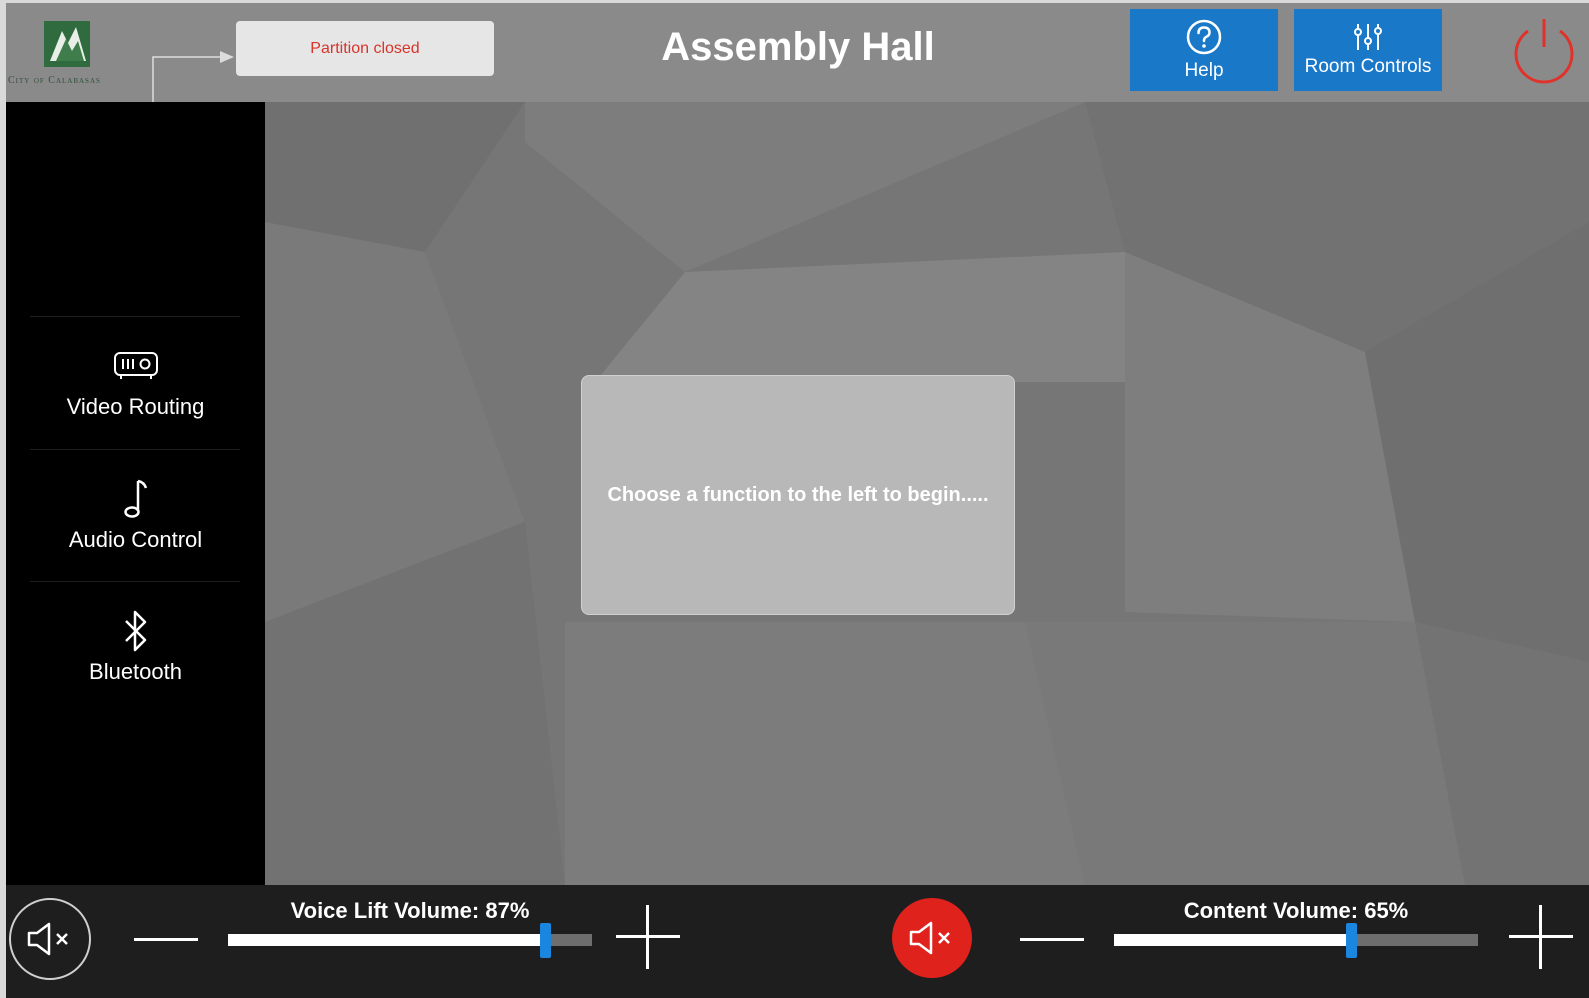 This screenshot has height=998, width=1589. What do you see at coordinates (135, 671) in the screenshot?
I see `sidebar-item-label: Bluetooth` at bounding box center [135, 671].